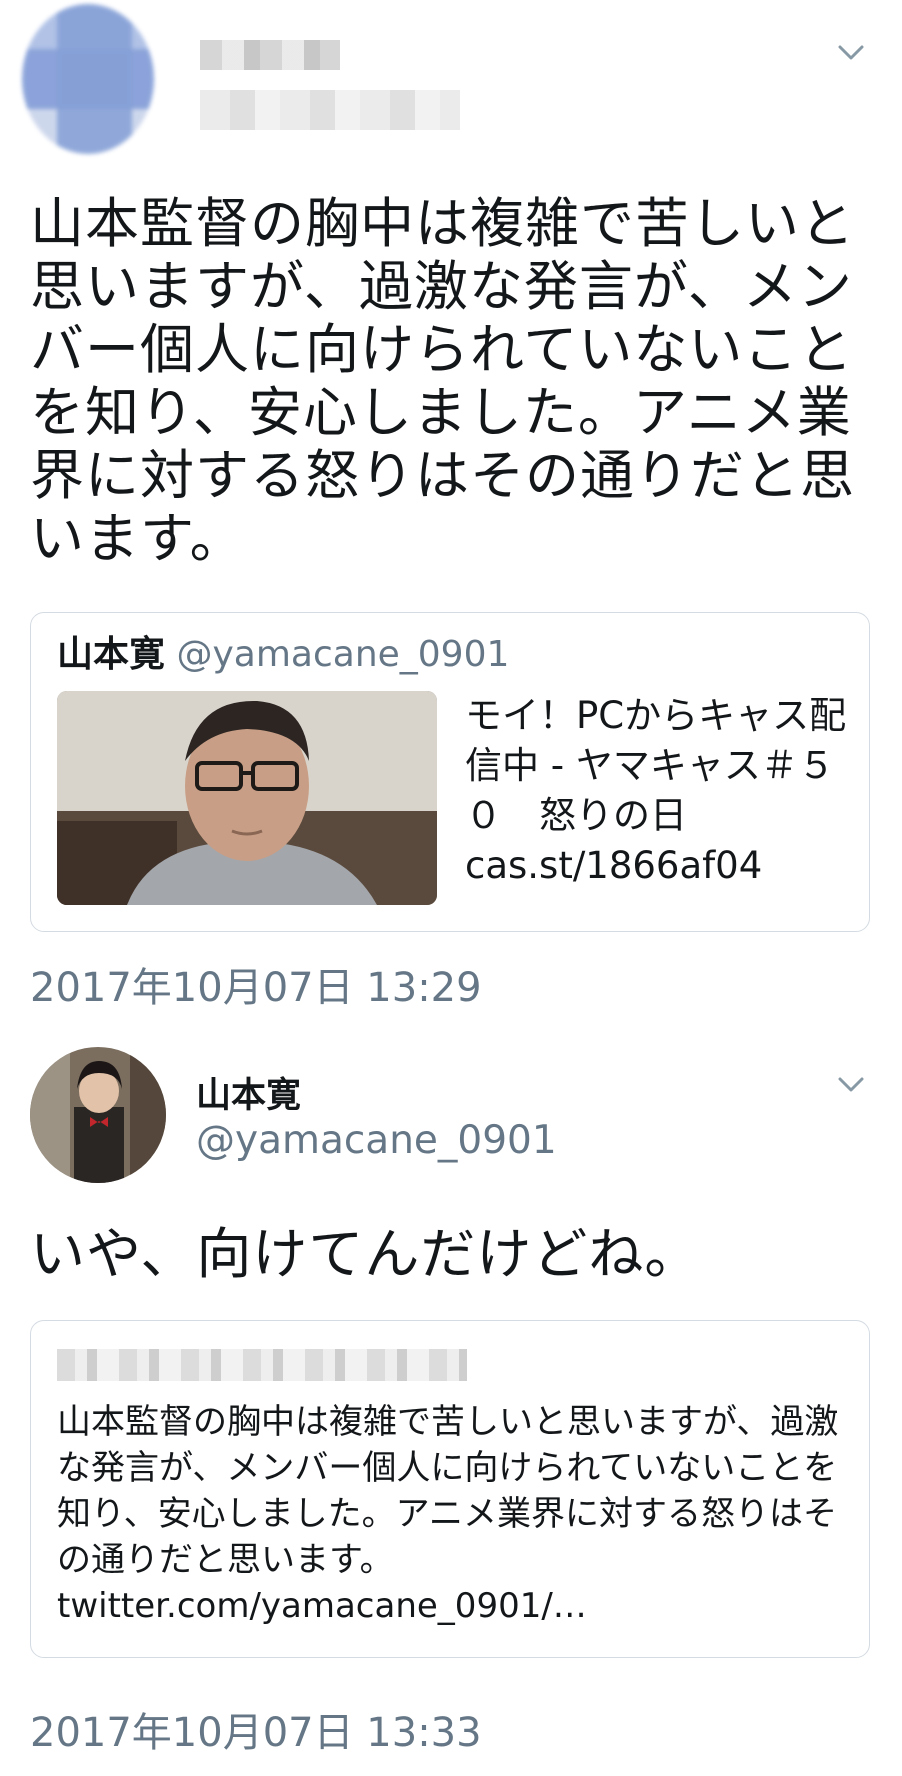  I want to click on video-thumbnail, so click(247, 798).